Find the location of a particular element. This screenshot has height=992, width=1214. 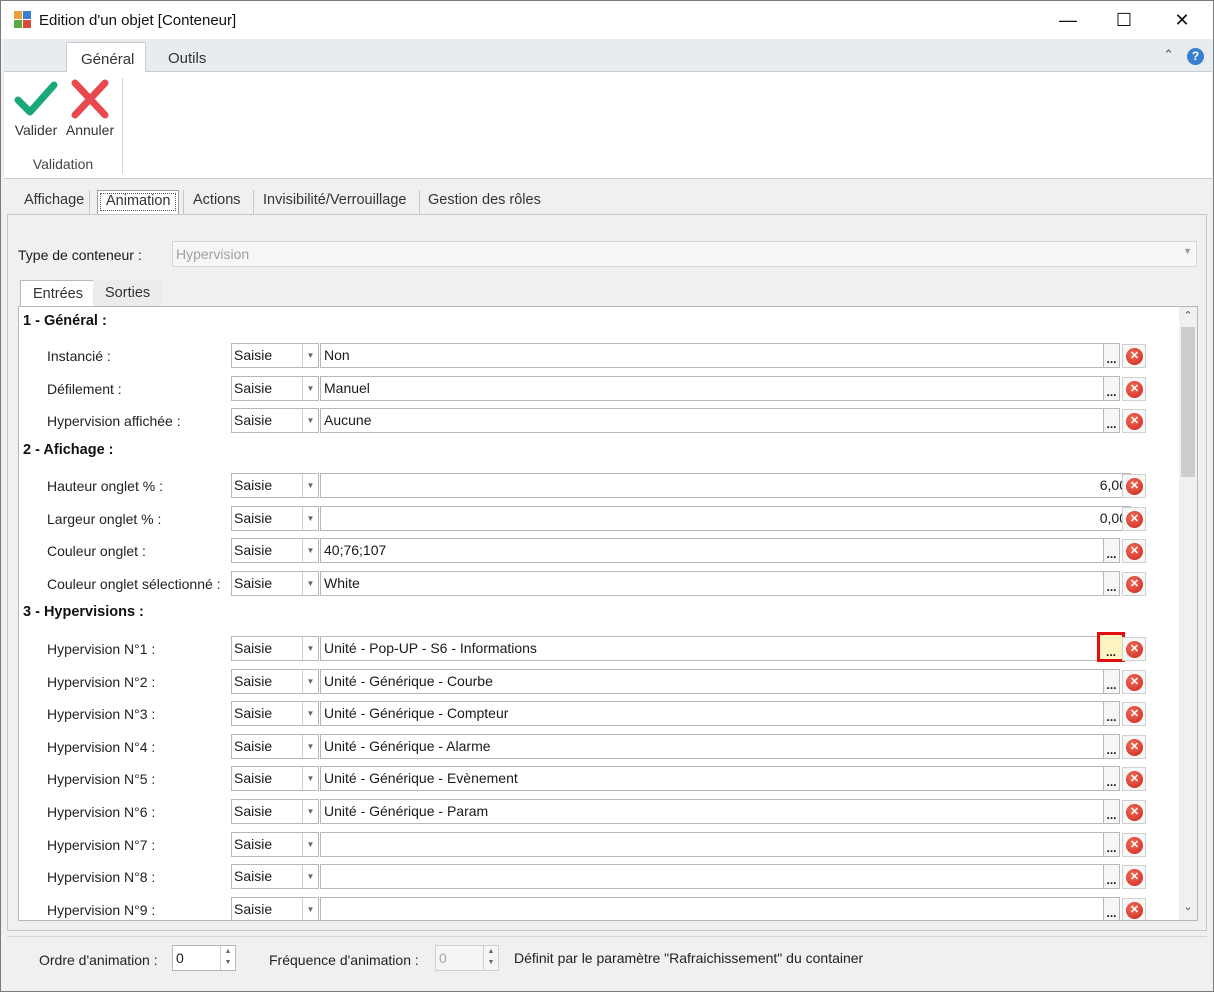

collapse-ribbon-icon: ⌃ is located at coordinates (1168, 55).